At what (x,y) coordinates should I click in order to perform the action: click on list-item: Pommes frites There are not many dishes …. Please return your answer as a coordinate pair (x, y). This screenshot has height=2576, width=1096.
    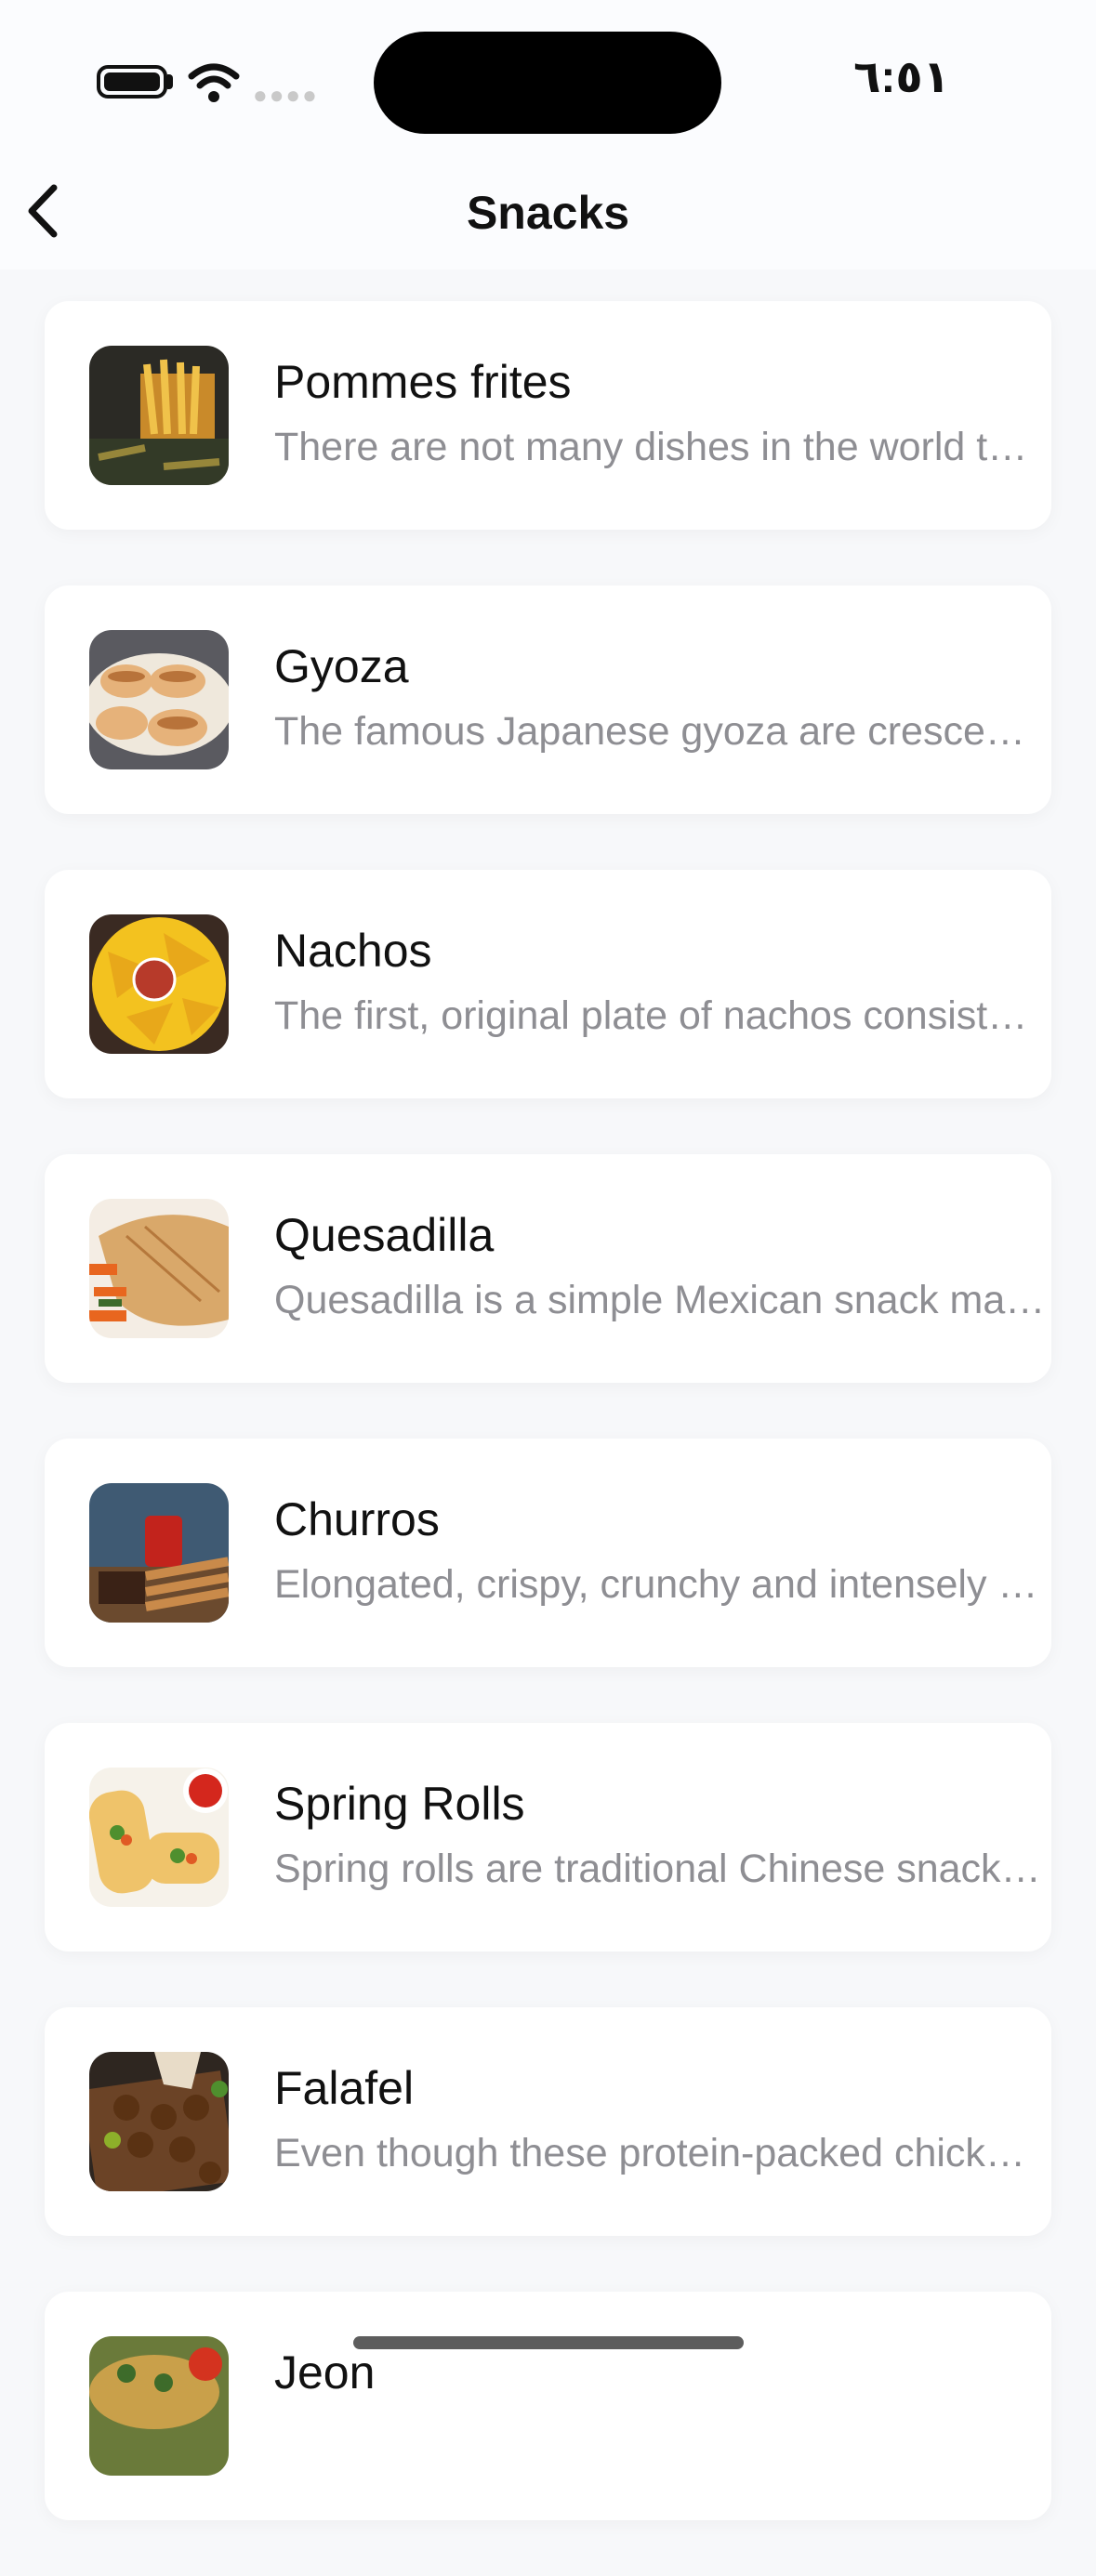
    Looking at the image, I should click on (548, 415).